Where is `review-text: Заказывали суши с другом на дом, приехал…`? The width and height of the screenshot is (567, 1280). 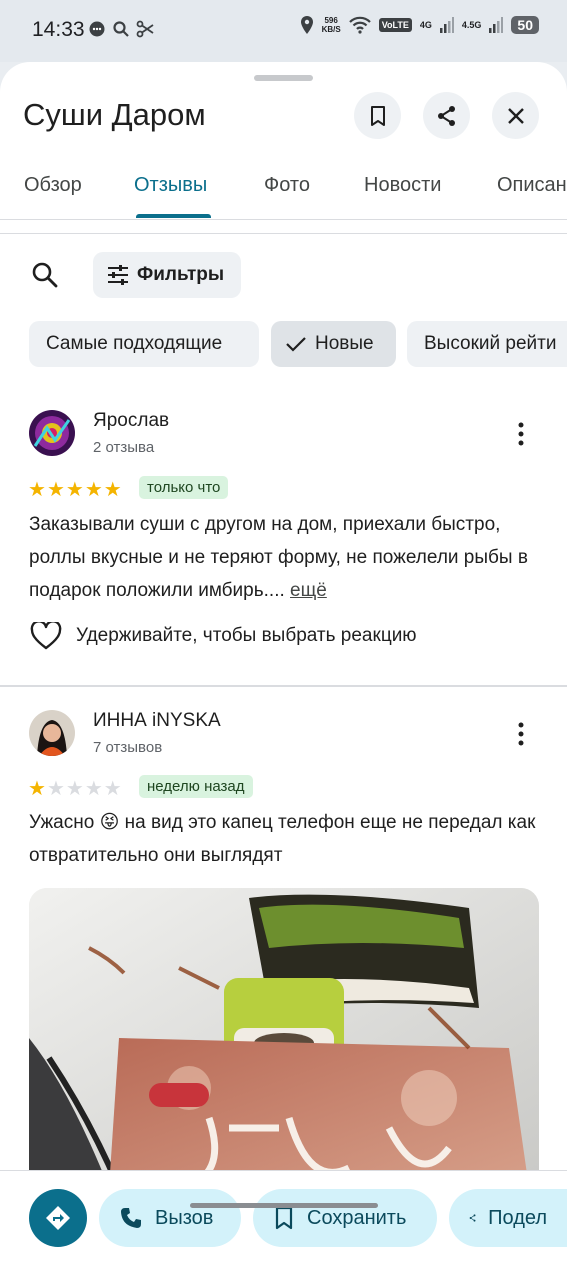
review-text: Заказывали суши с другом на дом, приехал… is located at coordinates (286, 557).